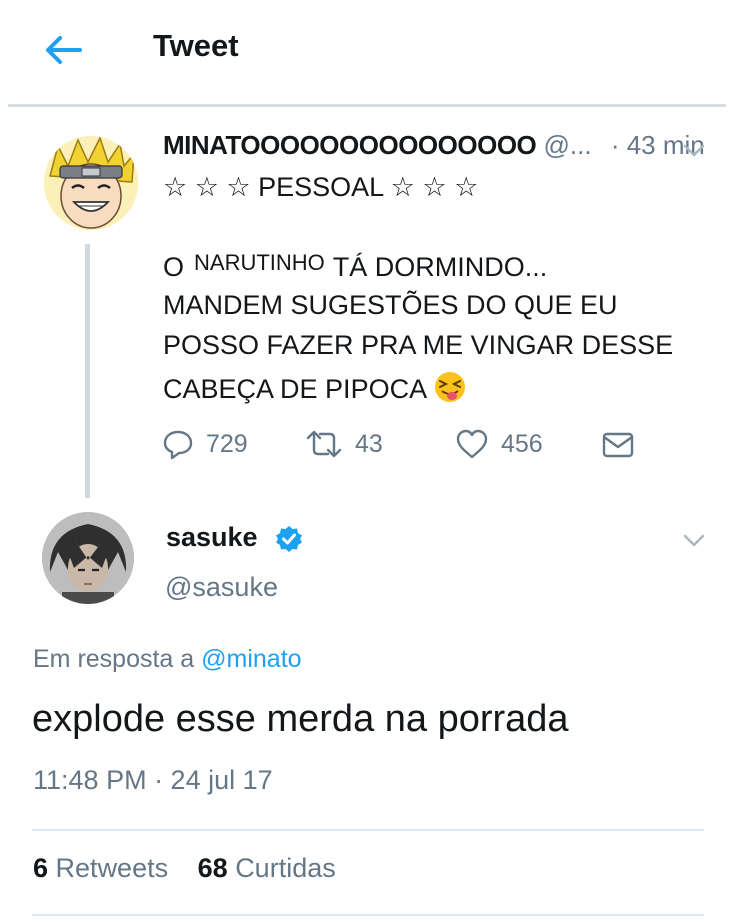  I want to click on direct-message-button, so click(618, 444).